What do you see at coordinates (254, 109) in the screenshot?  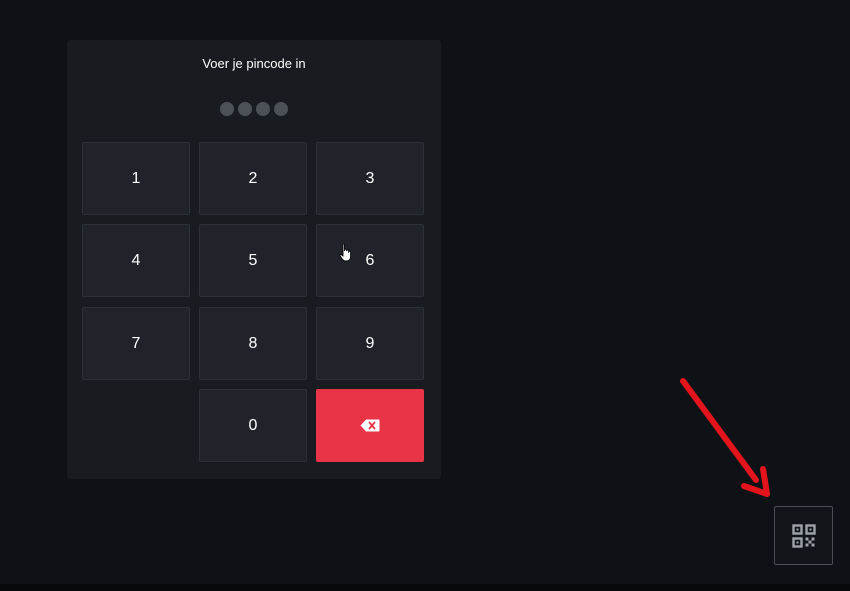 I see `pin-indicator` at bounding box center [254, 109].